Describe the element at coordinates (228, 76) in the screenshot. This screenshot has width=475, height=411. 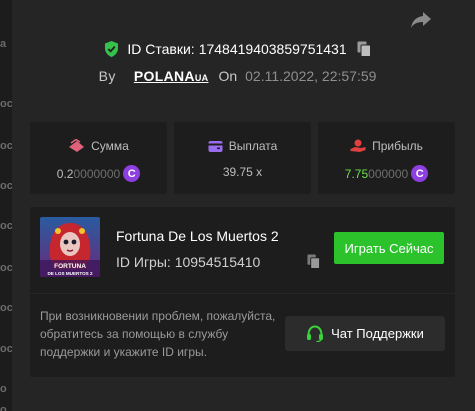
I see `on-label: On` at that location.